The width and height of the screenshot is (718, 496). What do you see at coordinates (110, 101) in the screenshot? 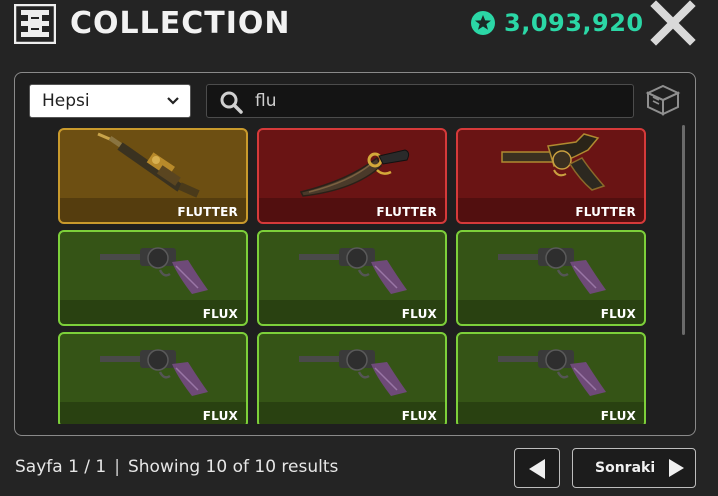
I see `filter-dropdown: Hepsi` at bounding box center [110, 101].